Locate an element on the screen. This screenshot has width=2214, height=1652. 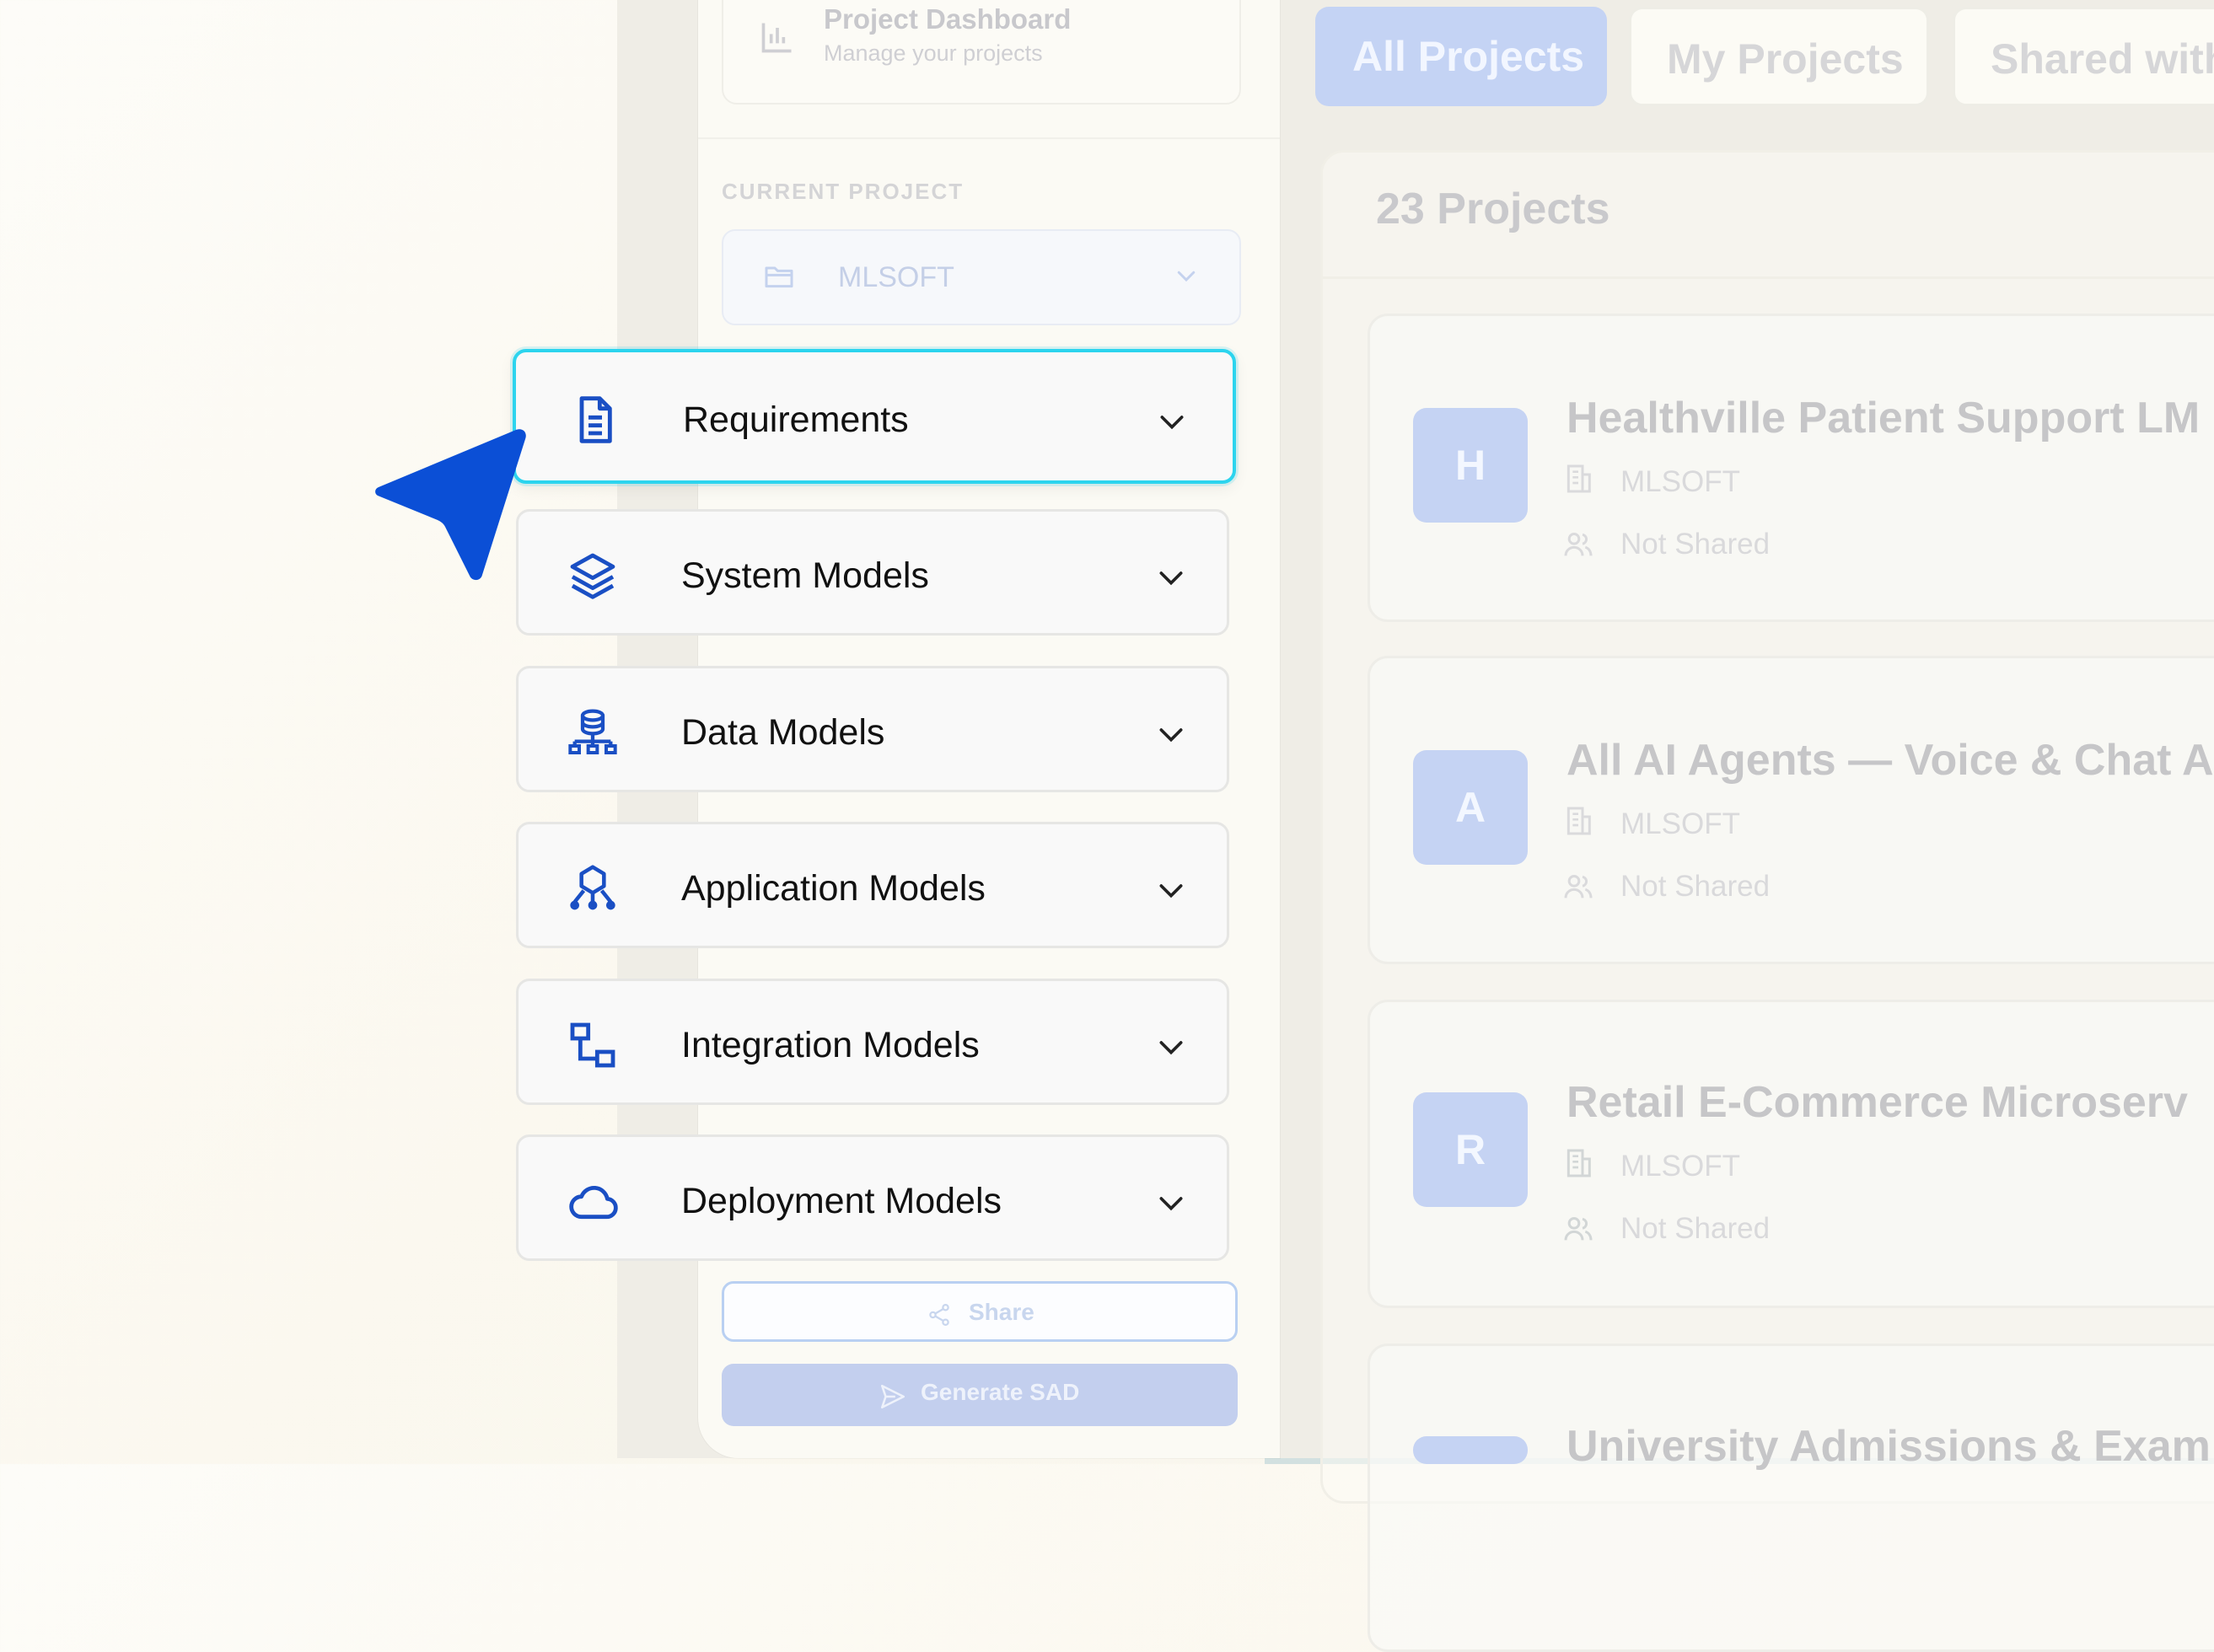
project-avatar: A is located at coordinates (1470, 807).